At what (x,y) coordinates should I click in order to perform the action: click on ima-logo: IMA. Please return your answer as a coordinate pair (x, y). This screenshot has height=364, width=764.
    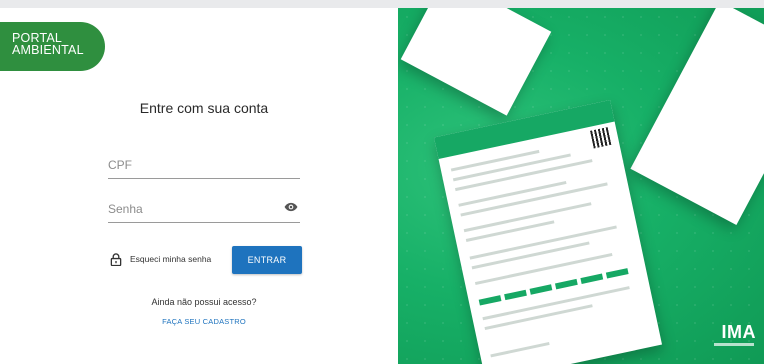
    Looking at the image, I should click on (738, 332).